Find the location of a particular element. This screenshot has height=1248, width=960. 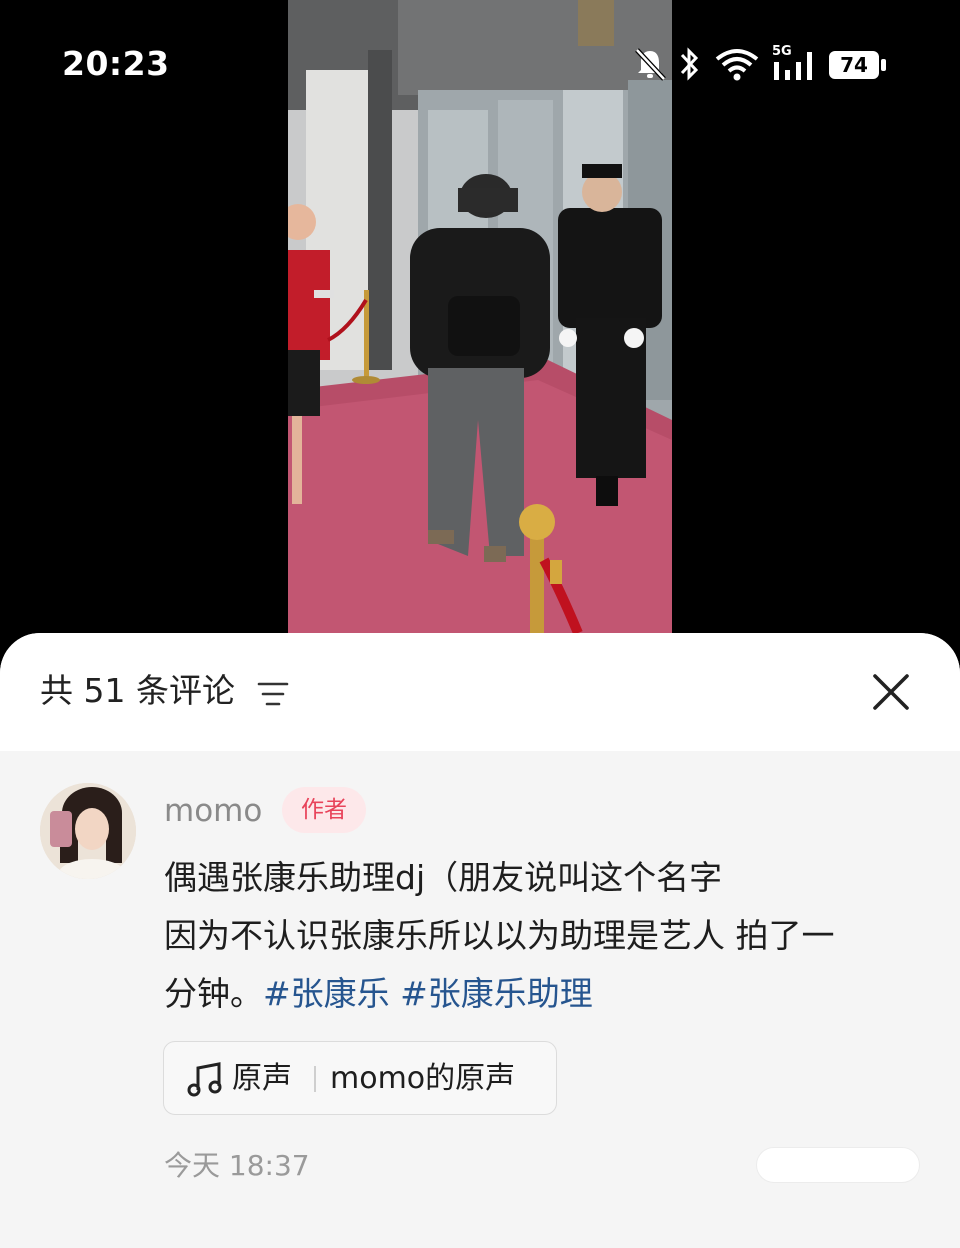

hashtag-link: #张康乐 is located at coordinates (326, 993).